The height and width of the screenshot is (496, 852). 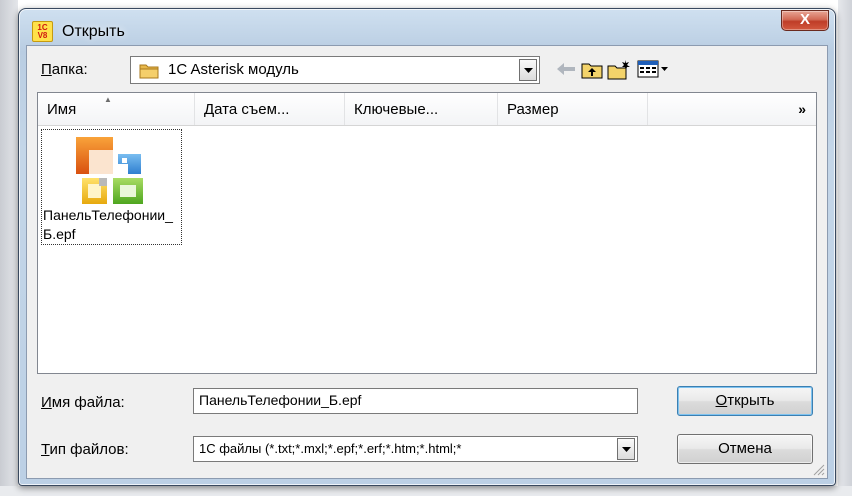 I want to click on filetype-dropdown-button, so click(x=626, y=449).